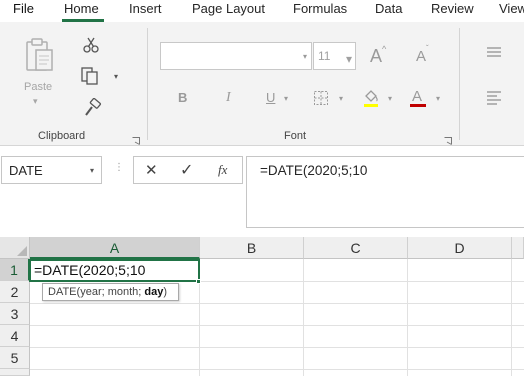 The width and height of the screenshot is (524, 376). What do you see at coordinates (81, 8) in the screenshot?
I see `tab-home: Home` at bounding box center [81, 8].